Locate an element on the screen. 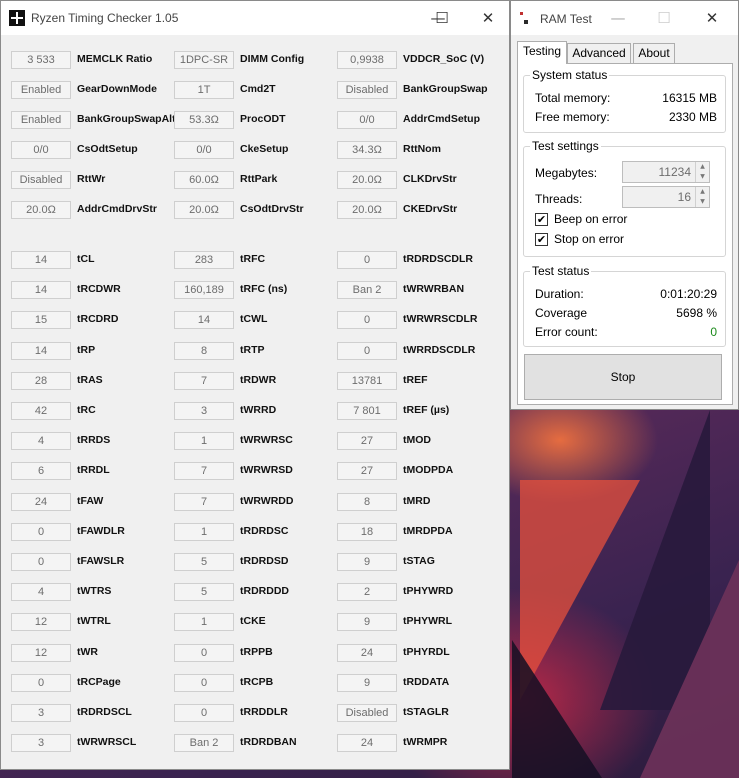  timing-label: tRFC (ns) is located at coordinates (264, 289).